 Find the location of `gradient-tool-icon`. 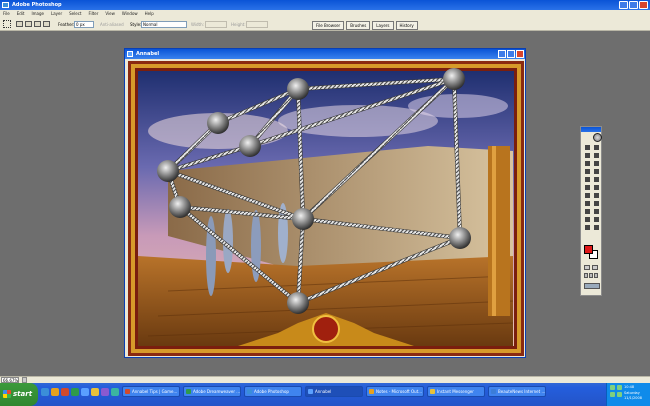

gradient-tool-icon is located at coordinates (596, 187).